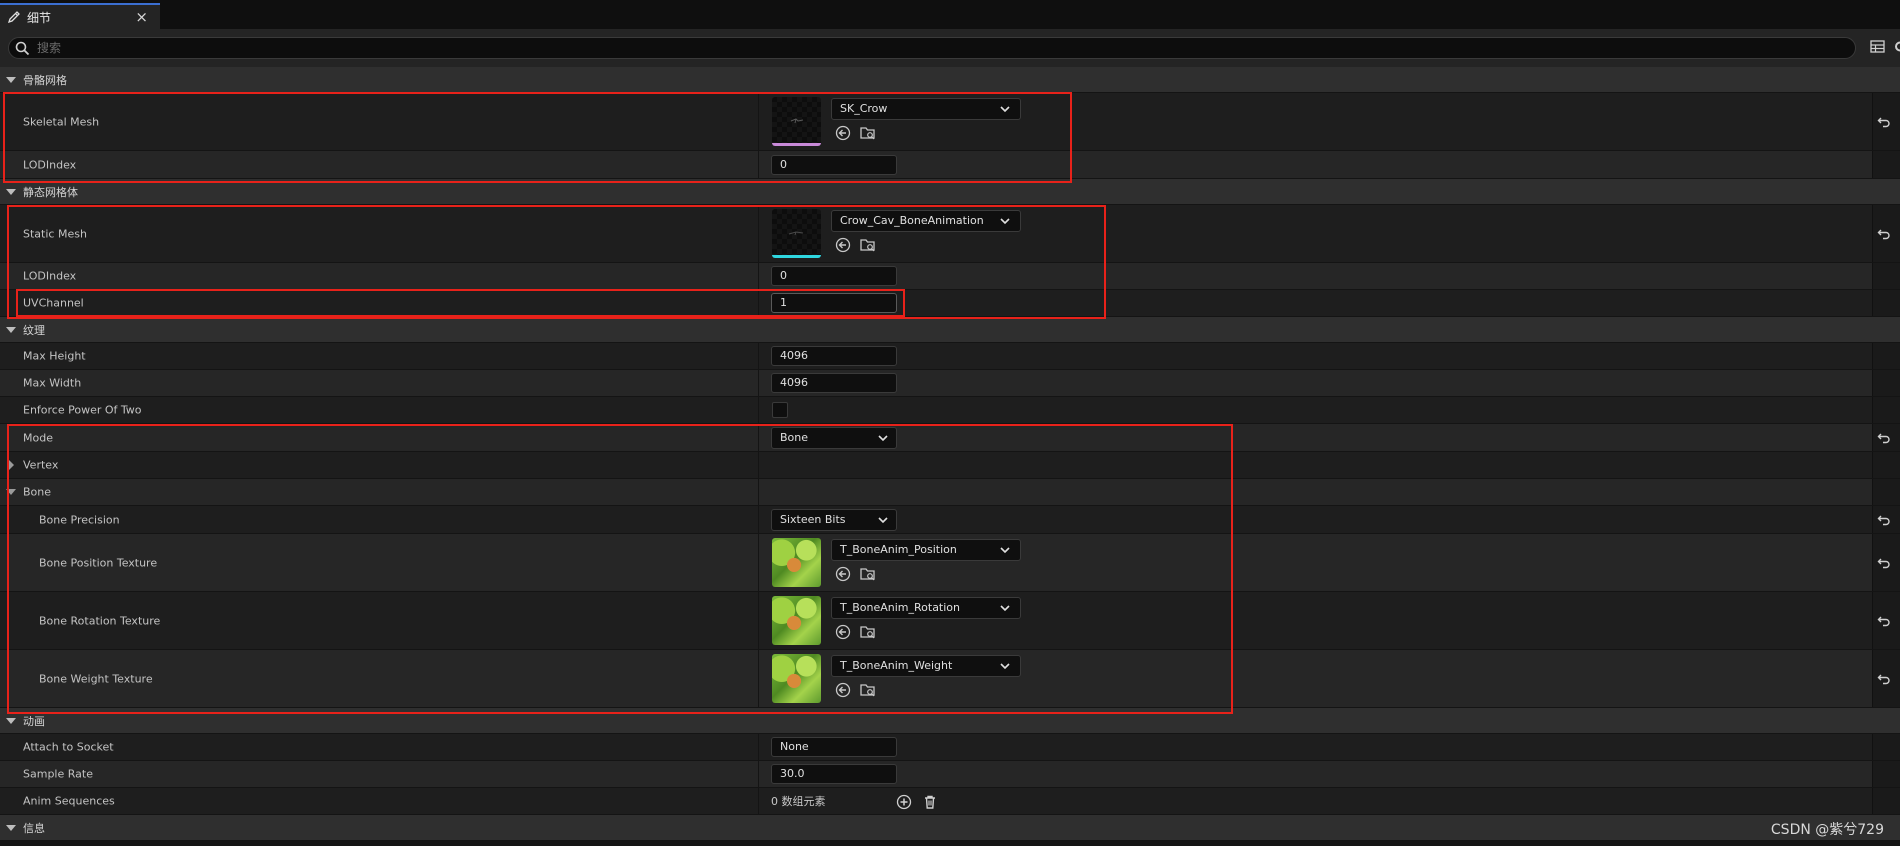 The image size is (1900, 846). What do you see at coordinates (950, 276) in the screenshot?
I see `row-static-lodindex: LODIndex 0` at bounding box center [950, 276].